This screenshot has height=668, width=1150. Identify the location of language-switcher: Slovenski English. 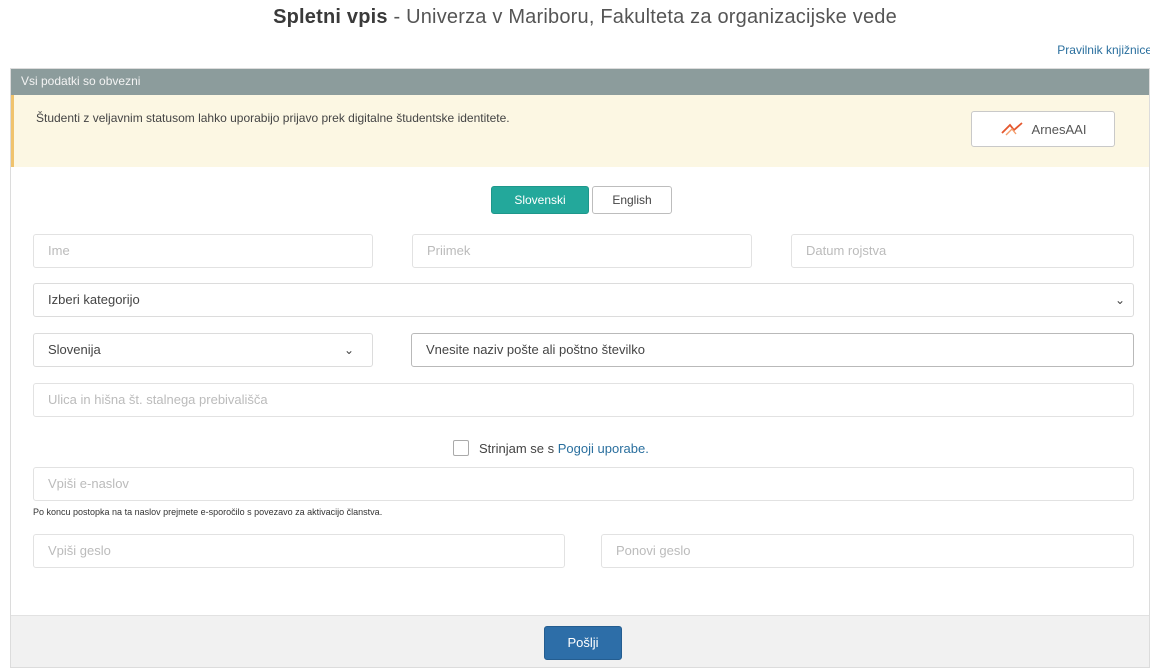
(581, 200).